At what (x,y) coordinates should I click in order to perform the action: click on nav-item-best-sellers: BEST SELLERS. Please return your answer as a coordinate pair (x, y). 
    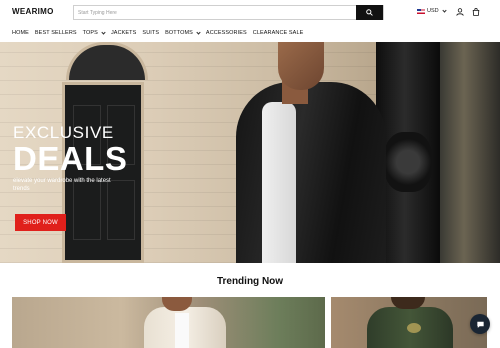
    Looking at the image, I should click on (56, 33).